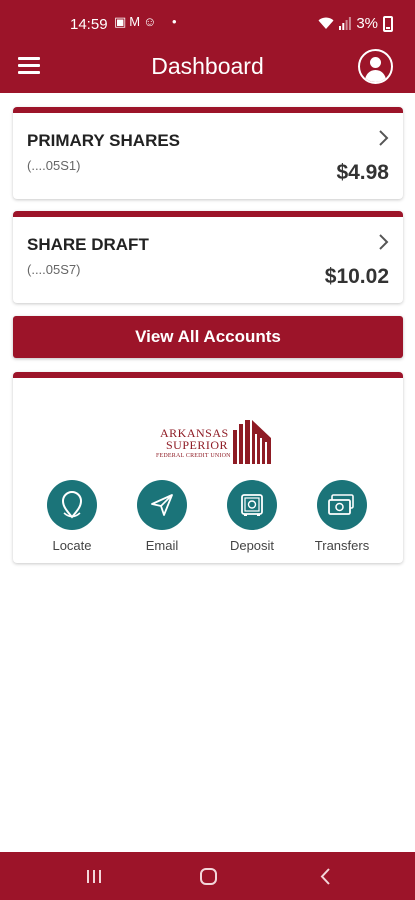  What do you see at coordinates (345, 23) in the screenshot?
I see `signal-icon` at bounding box center [345, 23].